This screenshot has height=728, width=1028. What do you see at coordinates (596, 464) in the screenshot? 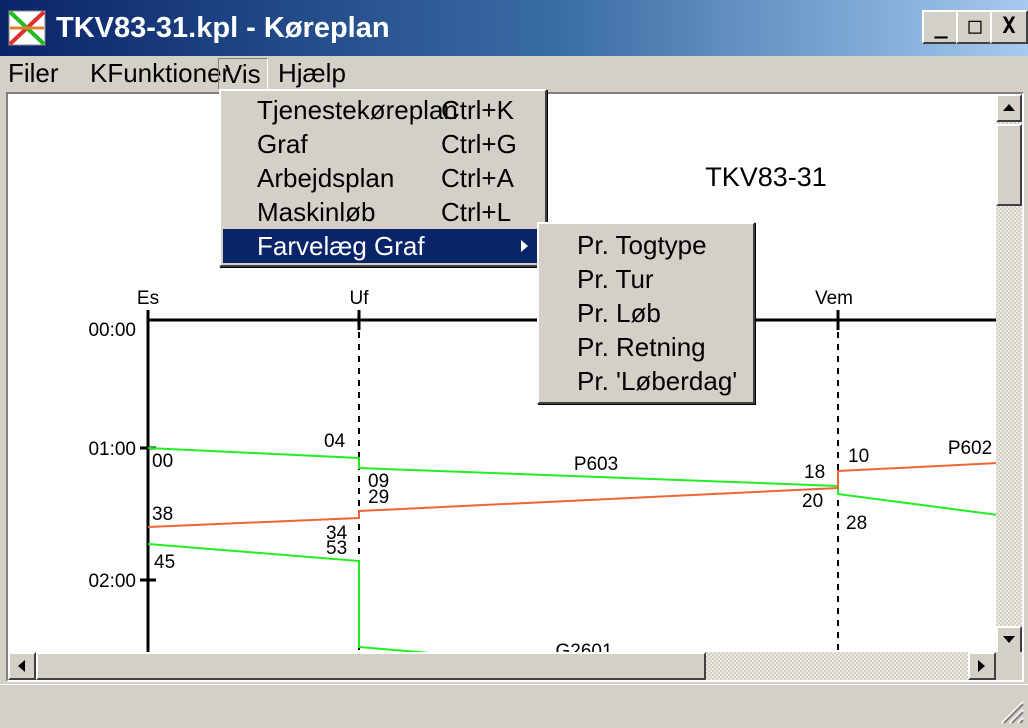
I see `train-label: P603` at bounding box center [596, 464].